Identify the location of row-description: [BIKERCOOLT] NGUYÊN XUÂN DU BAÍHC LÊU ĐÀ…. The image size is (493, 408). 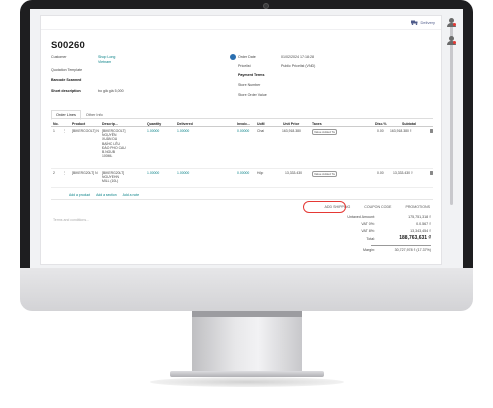
(114, 143).